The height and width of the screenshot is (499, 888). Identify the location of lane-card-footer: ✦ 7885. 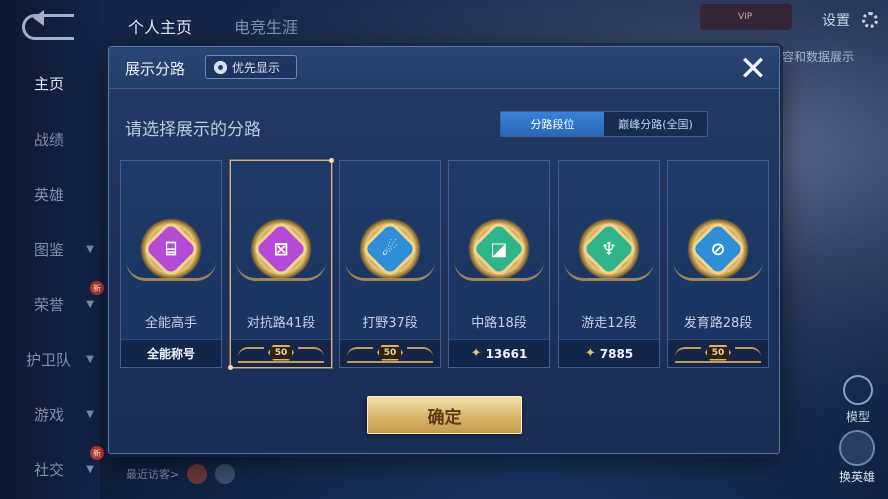
(609, 353).